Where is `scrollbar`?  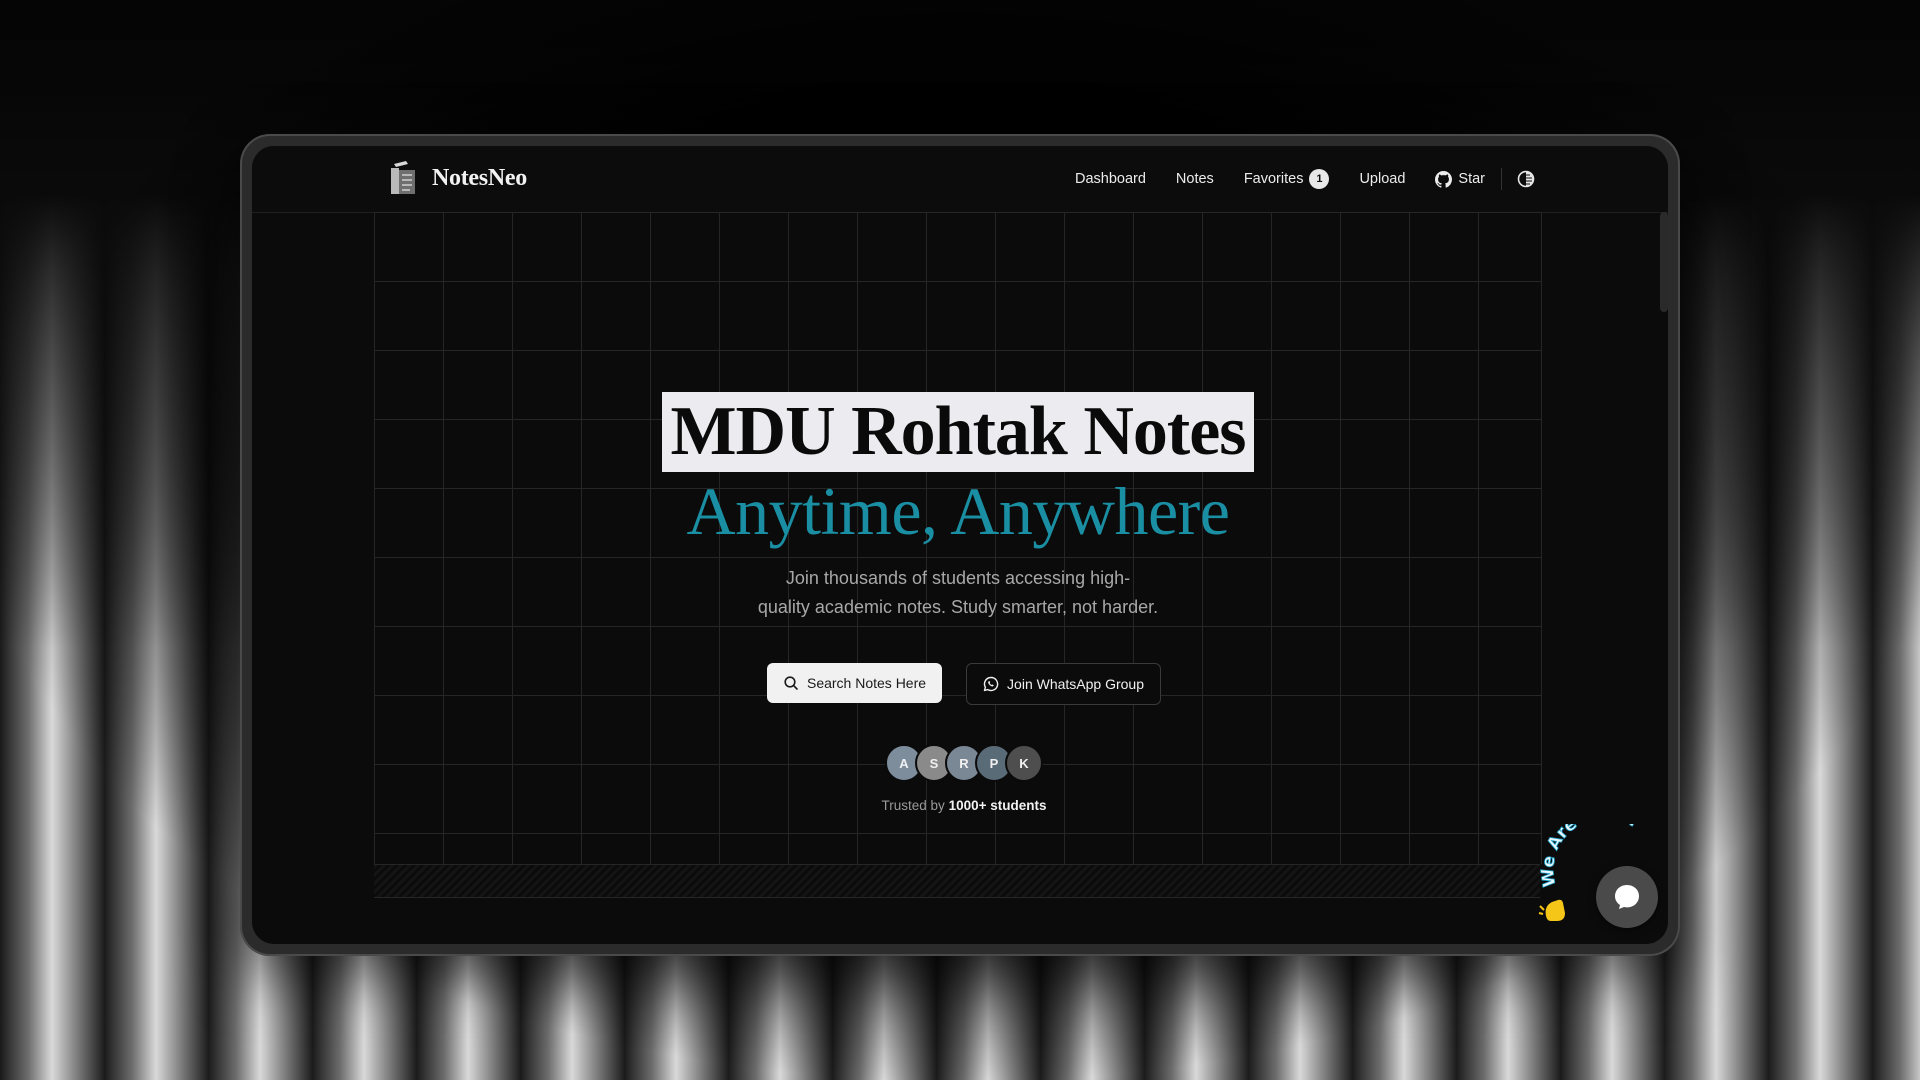 scrollbar is located at coordinates (1664, 262).